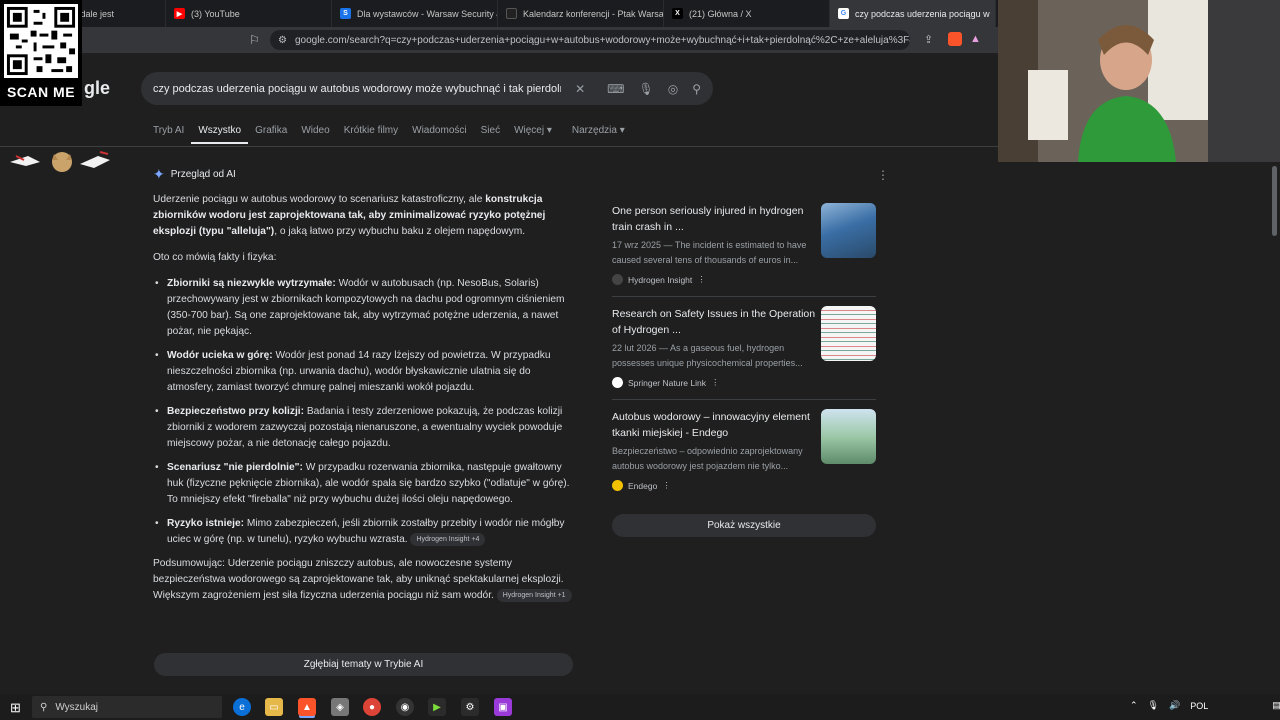  I want to click on clear-search-icon: ✕, so click(580, 89).